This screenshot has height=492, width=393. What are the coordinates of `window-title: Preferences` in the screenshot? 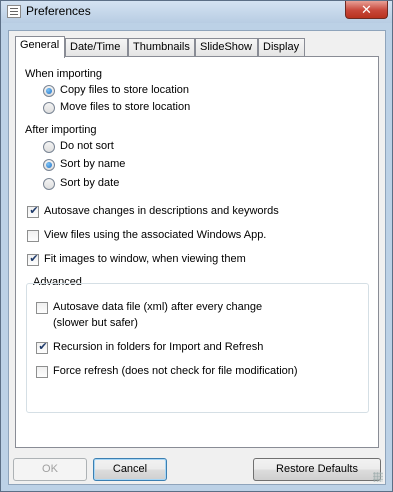 It's located at (58, 11).